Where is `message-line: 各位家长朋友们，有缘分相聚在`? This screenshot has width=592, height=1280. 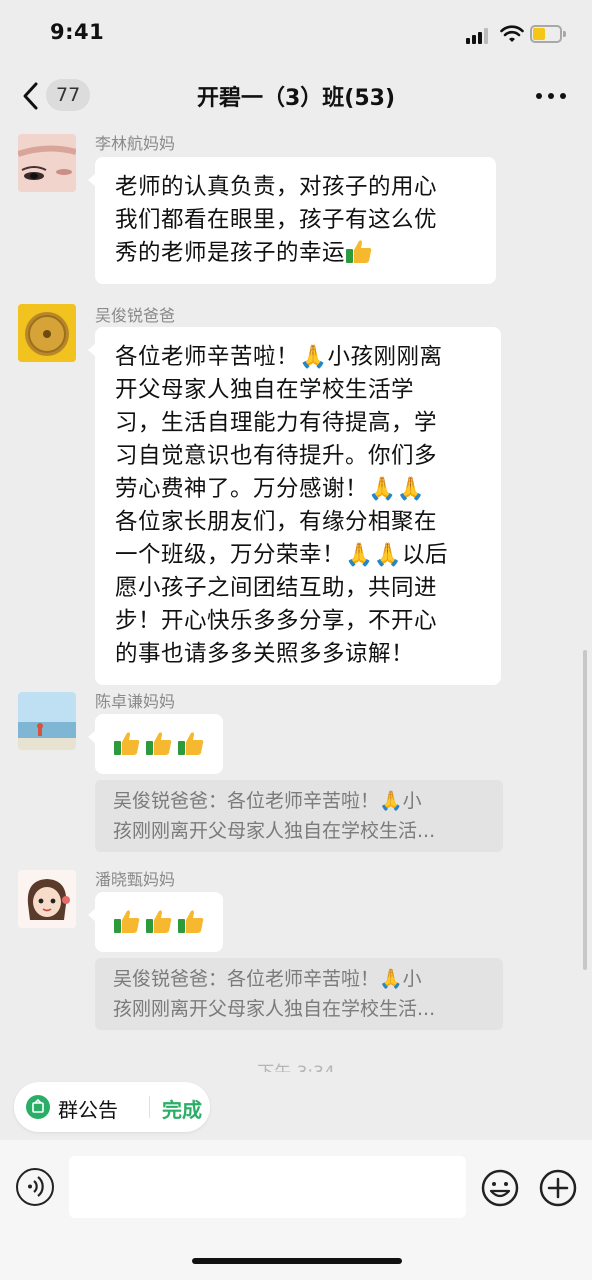
message-line: 各位家长朋友们，有缘分相聚在 is located at coordinates (276, 522).